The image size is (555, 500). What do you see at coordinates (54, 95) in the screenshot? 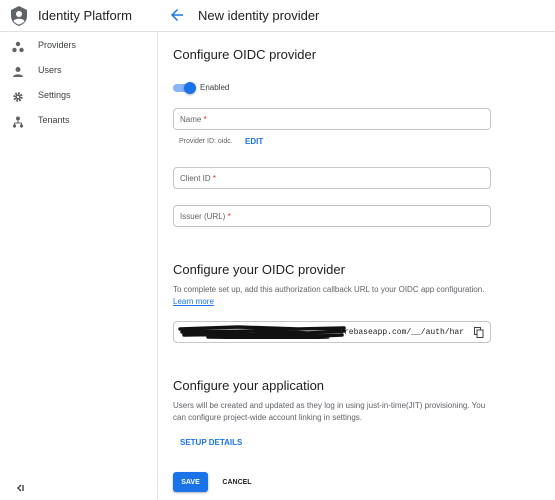
I see `sidebar-item-label: Settings` at bounding box center [54, 95].